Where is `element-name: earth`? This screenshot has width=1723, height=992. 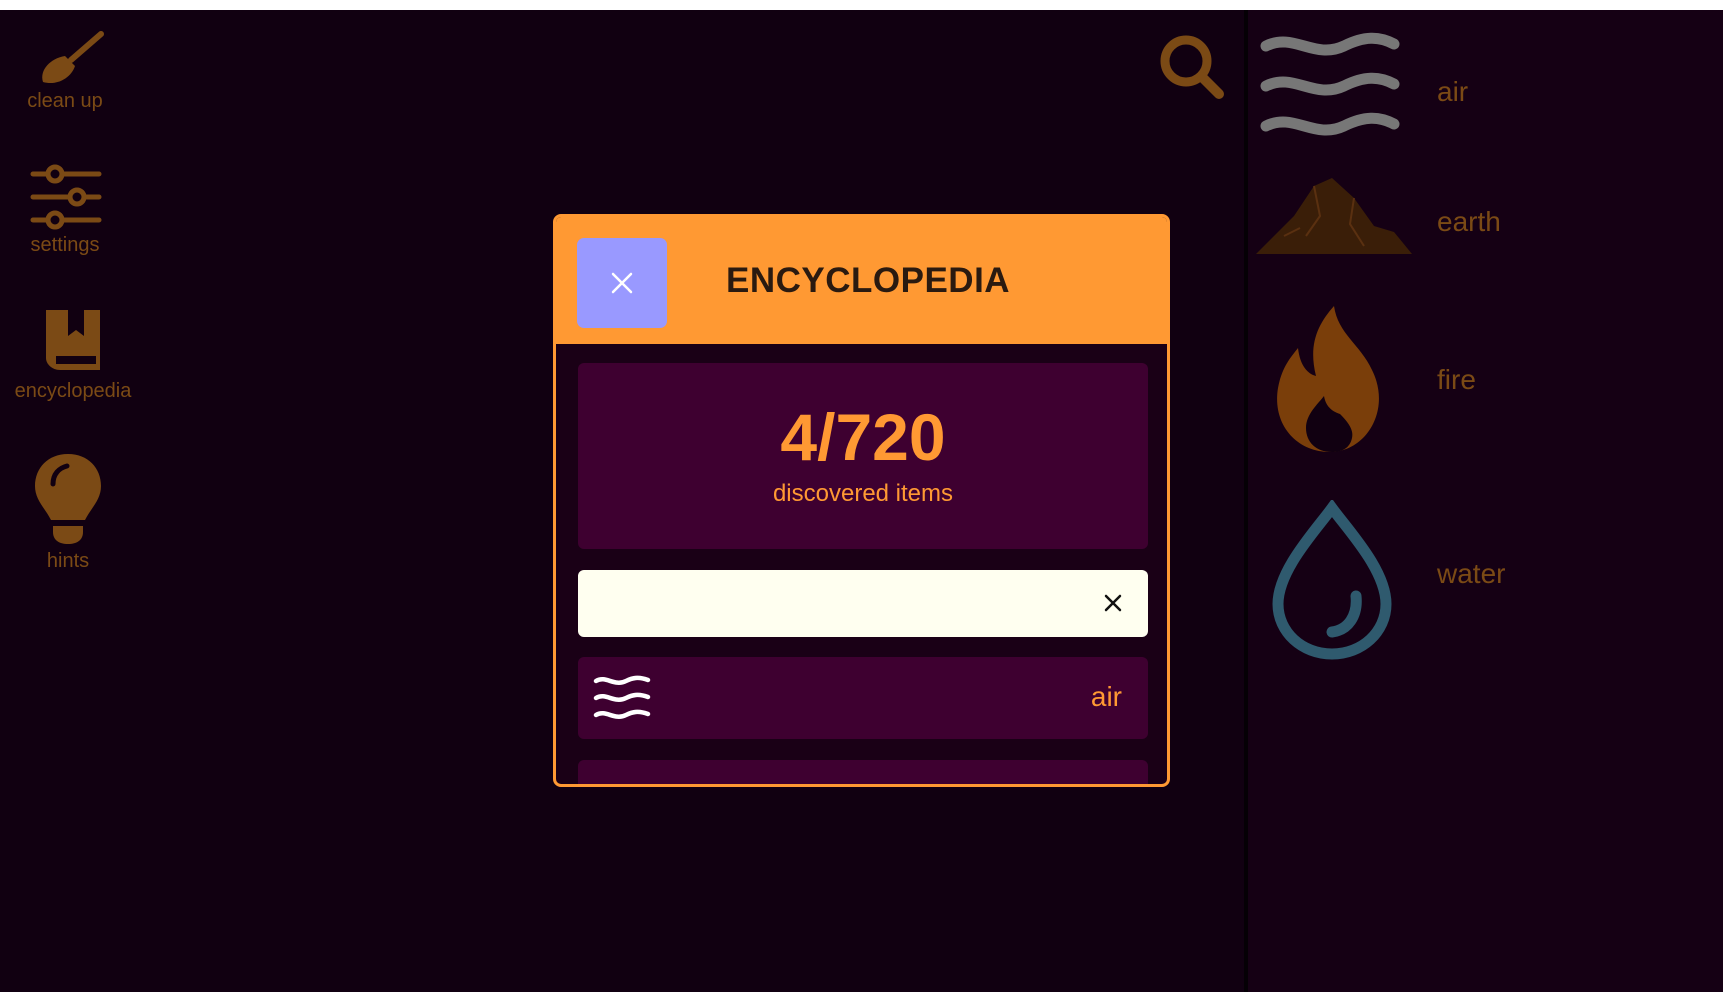
element-name: earth is located at coordinates (1469, 221).